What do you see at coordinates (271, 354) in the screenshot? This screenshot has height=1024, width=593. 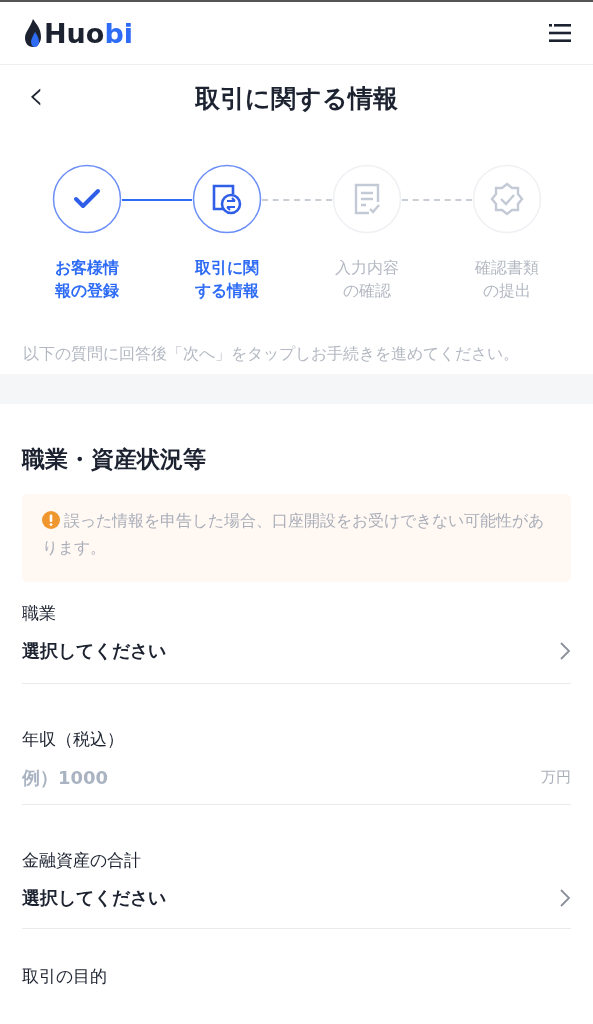 I see `instruction-text: 以下の質問に回答後「次へ」をタップしお手続きを進めてください。` at bounding box center [271, 354].